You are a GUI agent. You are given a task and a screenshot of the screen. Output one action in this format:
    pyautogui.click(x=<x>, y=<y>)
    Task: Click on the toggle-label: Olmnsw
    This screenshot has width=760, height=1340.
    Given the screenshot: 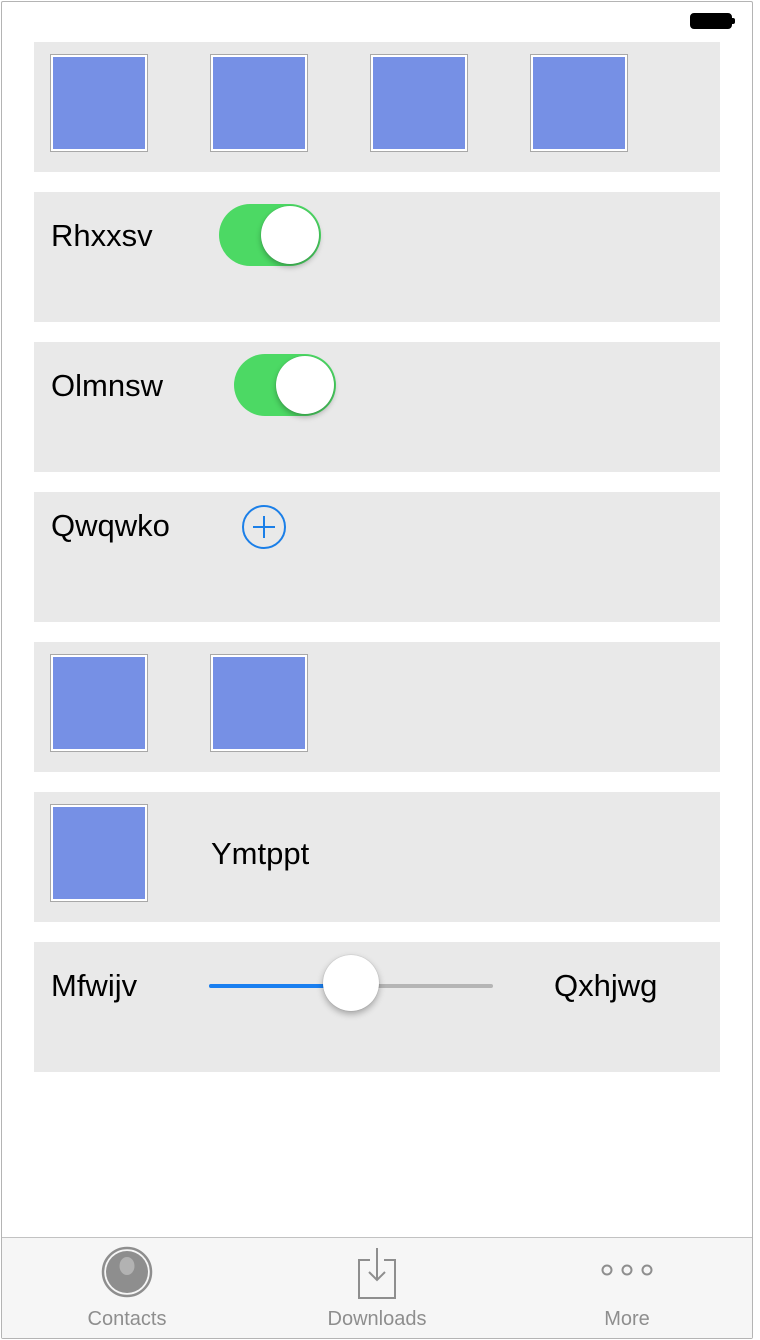 What is the action you would take?
    pyautogui.click(x=107, y=385)
    